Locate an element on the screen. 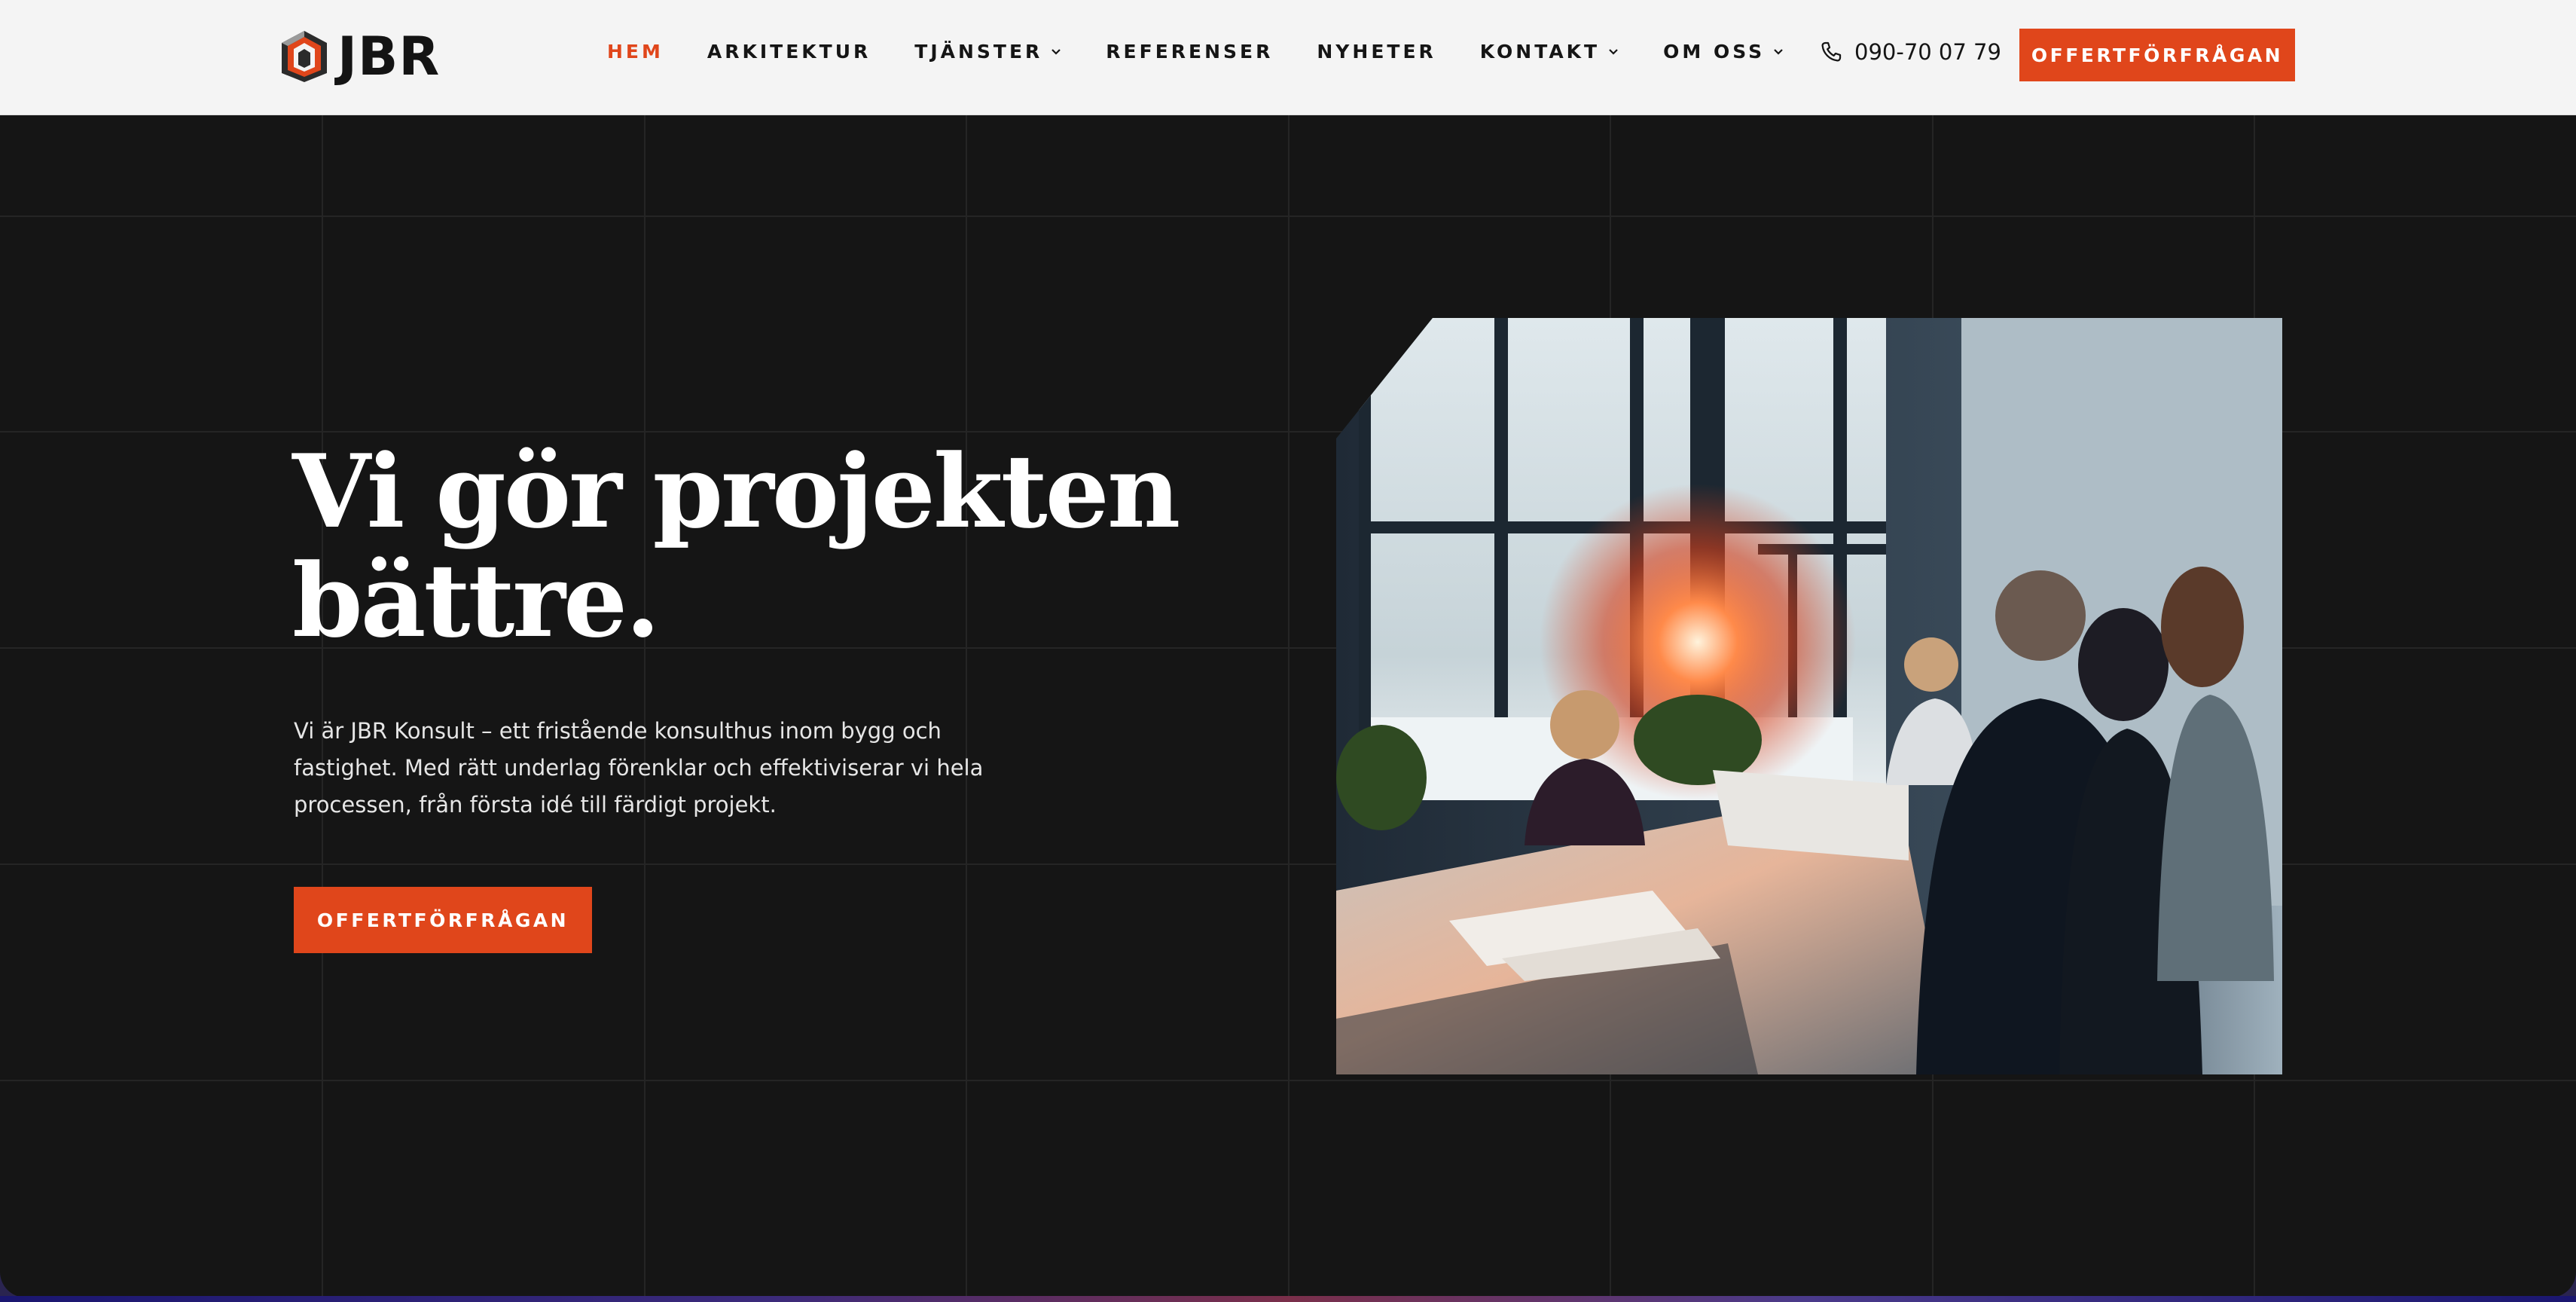  quote-request-button: OFFERTFÖRFRÅGAN is located at coordinates (2157, 55).